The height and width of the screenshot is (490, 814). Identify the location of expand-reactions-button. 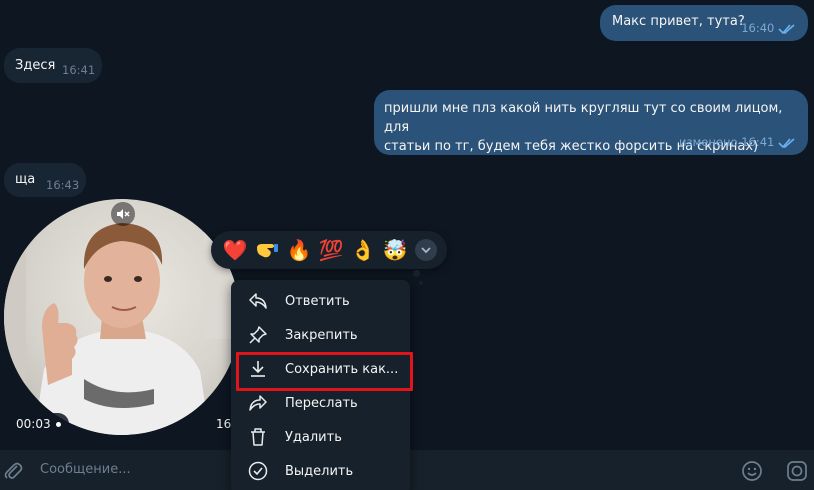
(426, 250).